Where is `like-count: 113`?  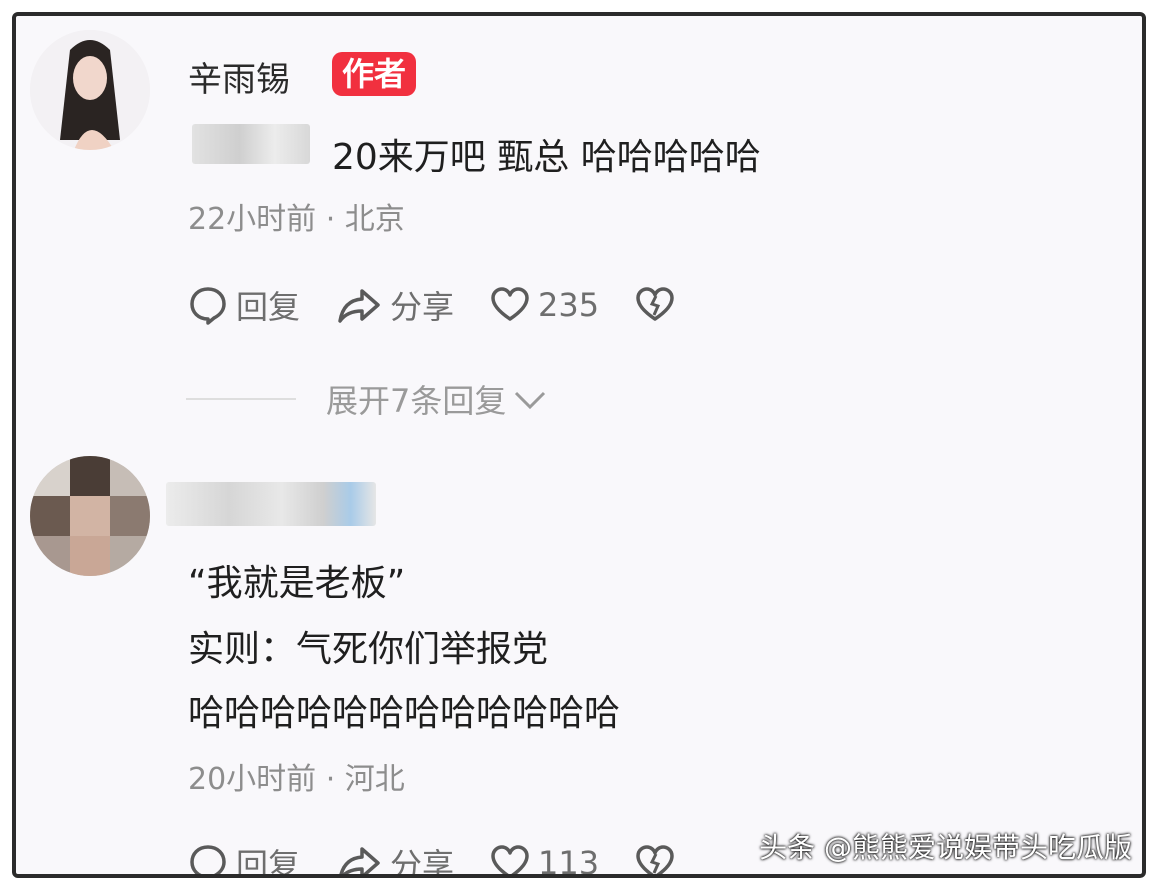 like-count: 113 is located at coordinates (569, 861).